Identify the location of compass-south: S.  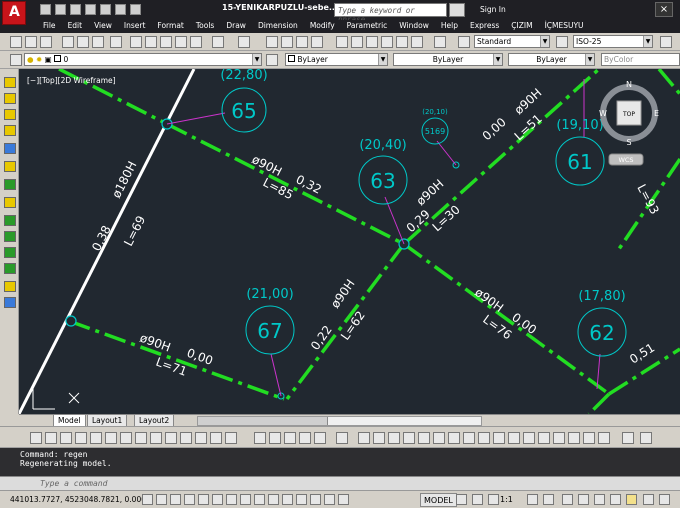
(628, 142).